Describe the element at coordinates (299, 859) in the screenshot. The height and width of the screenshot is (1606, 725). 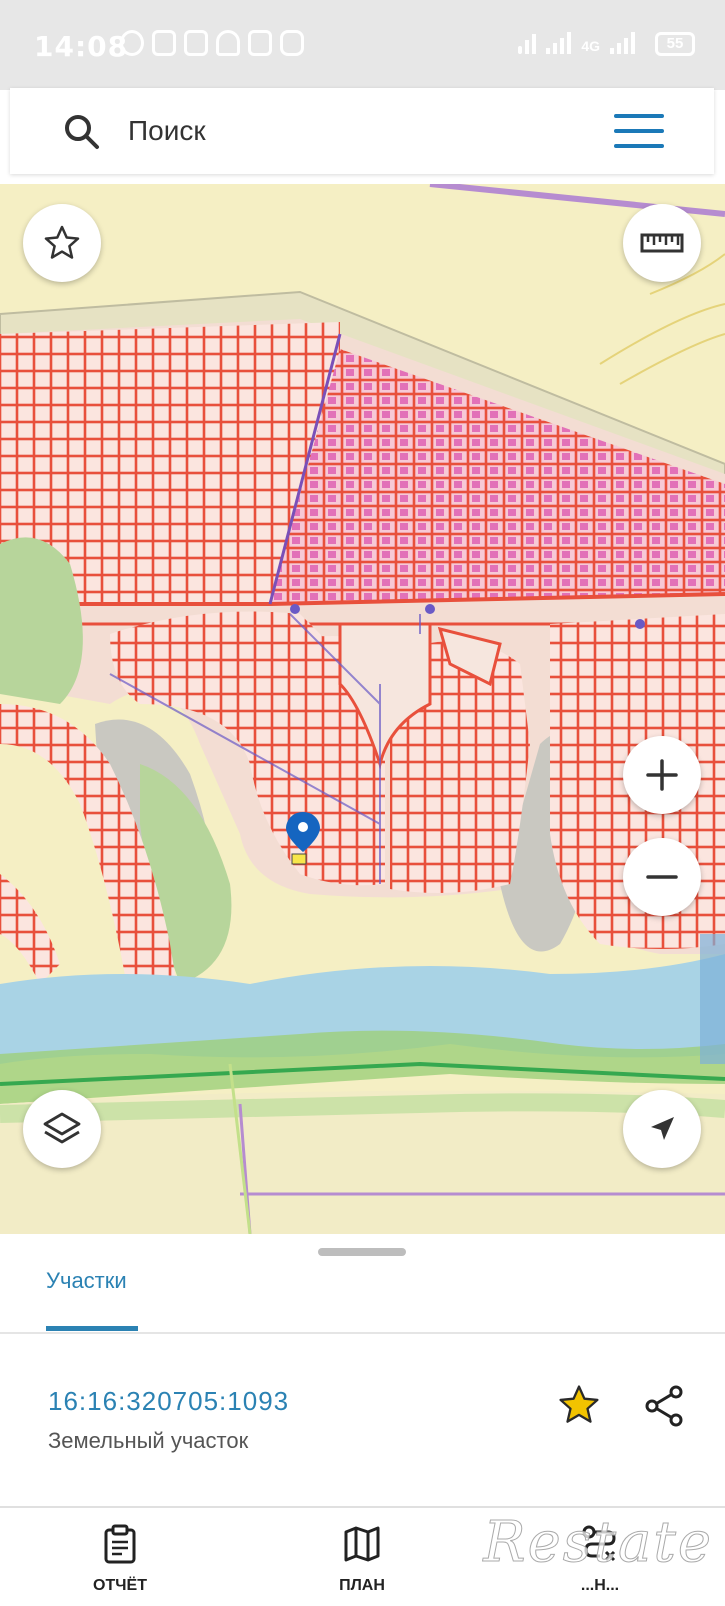
I see `selected-parcel` at that location.